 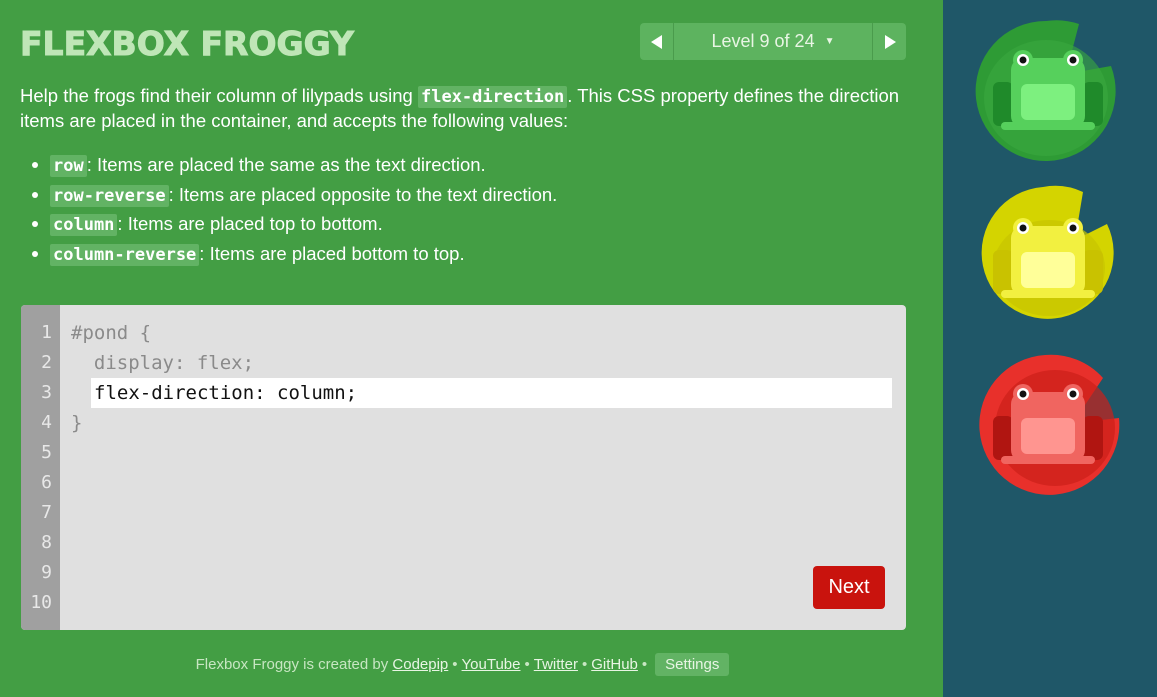 I want to click on footer-credit: Flexbox Froggy is created by, so click(x=292, y=664).